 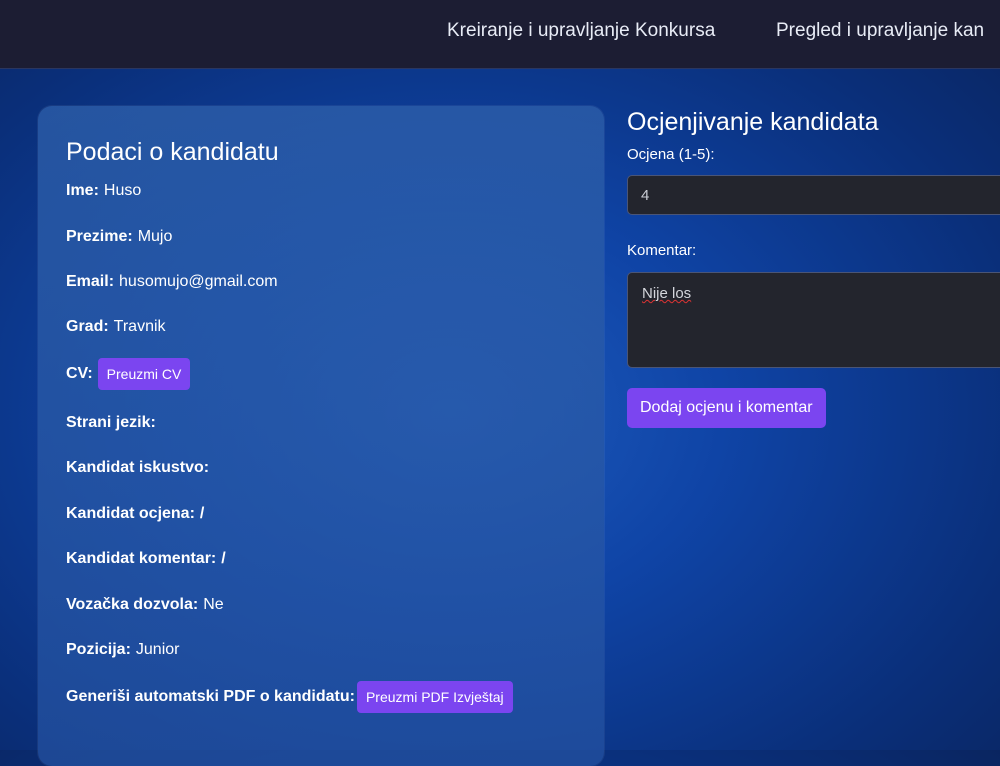 I want to click on field-ocjena: Kandidat ocjena: /, so click(x=137, y=514).